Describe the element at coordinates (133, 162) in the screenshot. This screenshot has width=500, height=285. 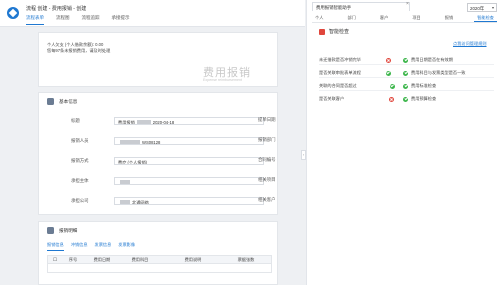
I see `reimburse-method-value: 费疗 (个人报销)` at that location.